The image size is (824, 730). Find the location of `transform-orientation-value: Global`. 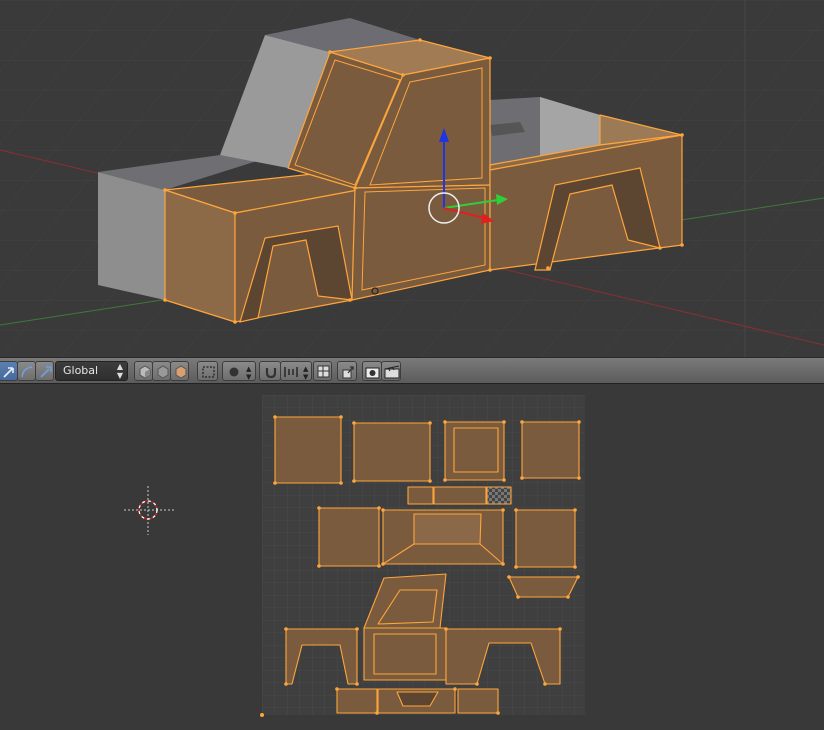

transform-orientation-value: Global is located at coordinates (81, 370).